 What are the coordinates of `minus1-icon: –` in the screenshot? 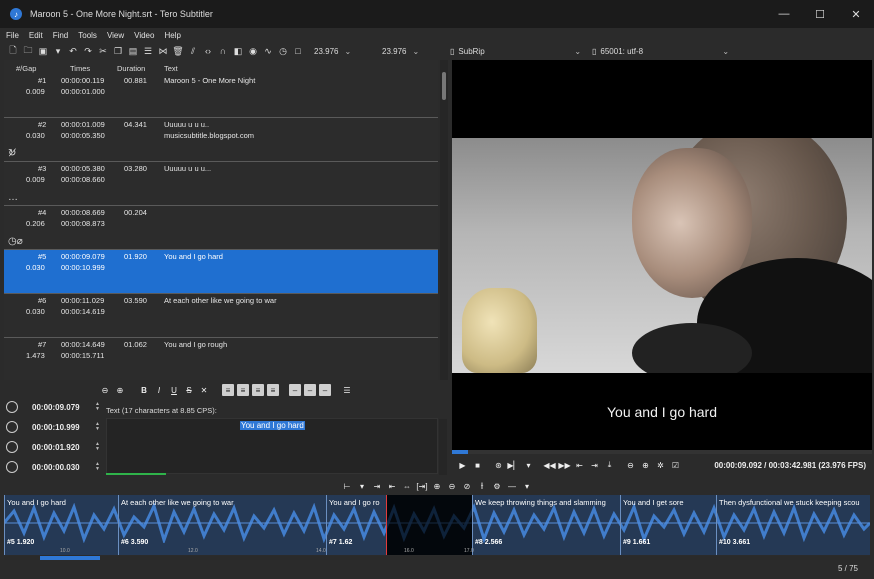 It's located at (295, 390).